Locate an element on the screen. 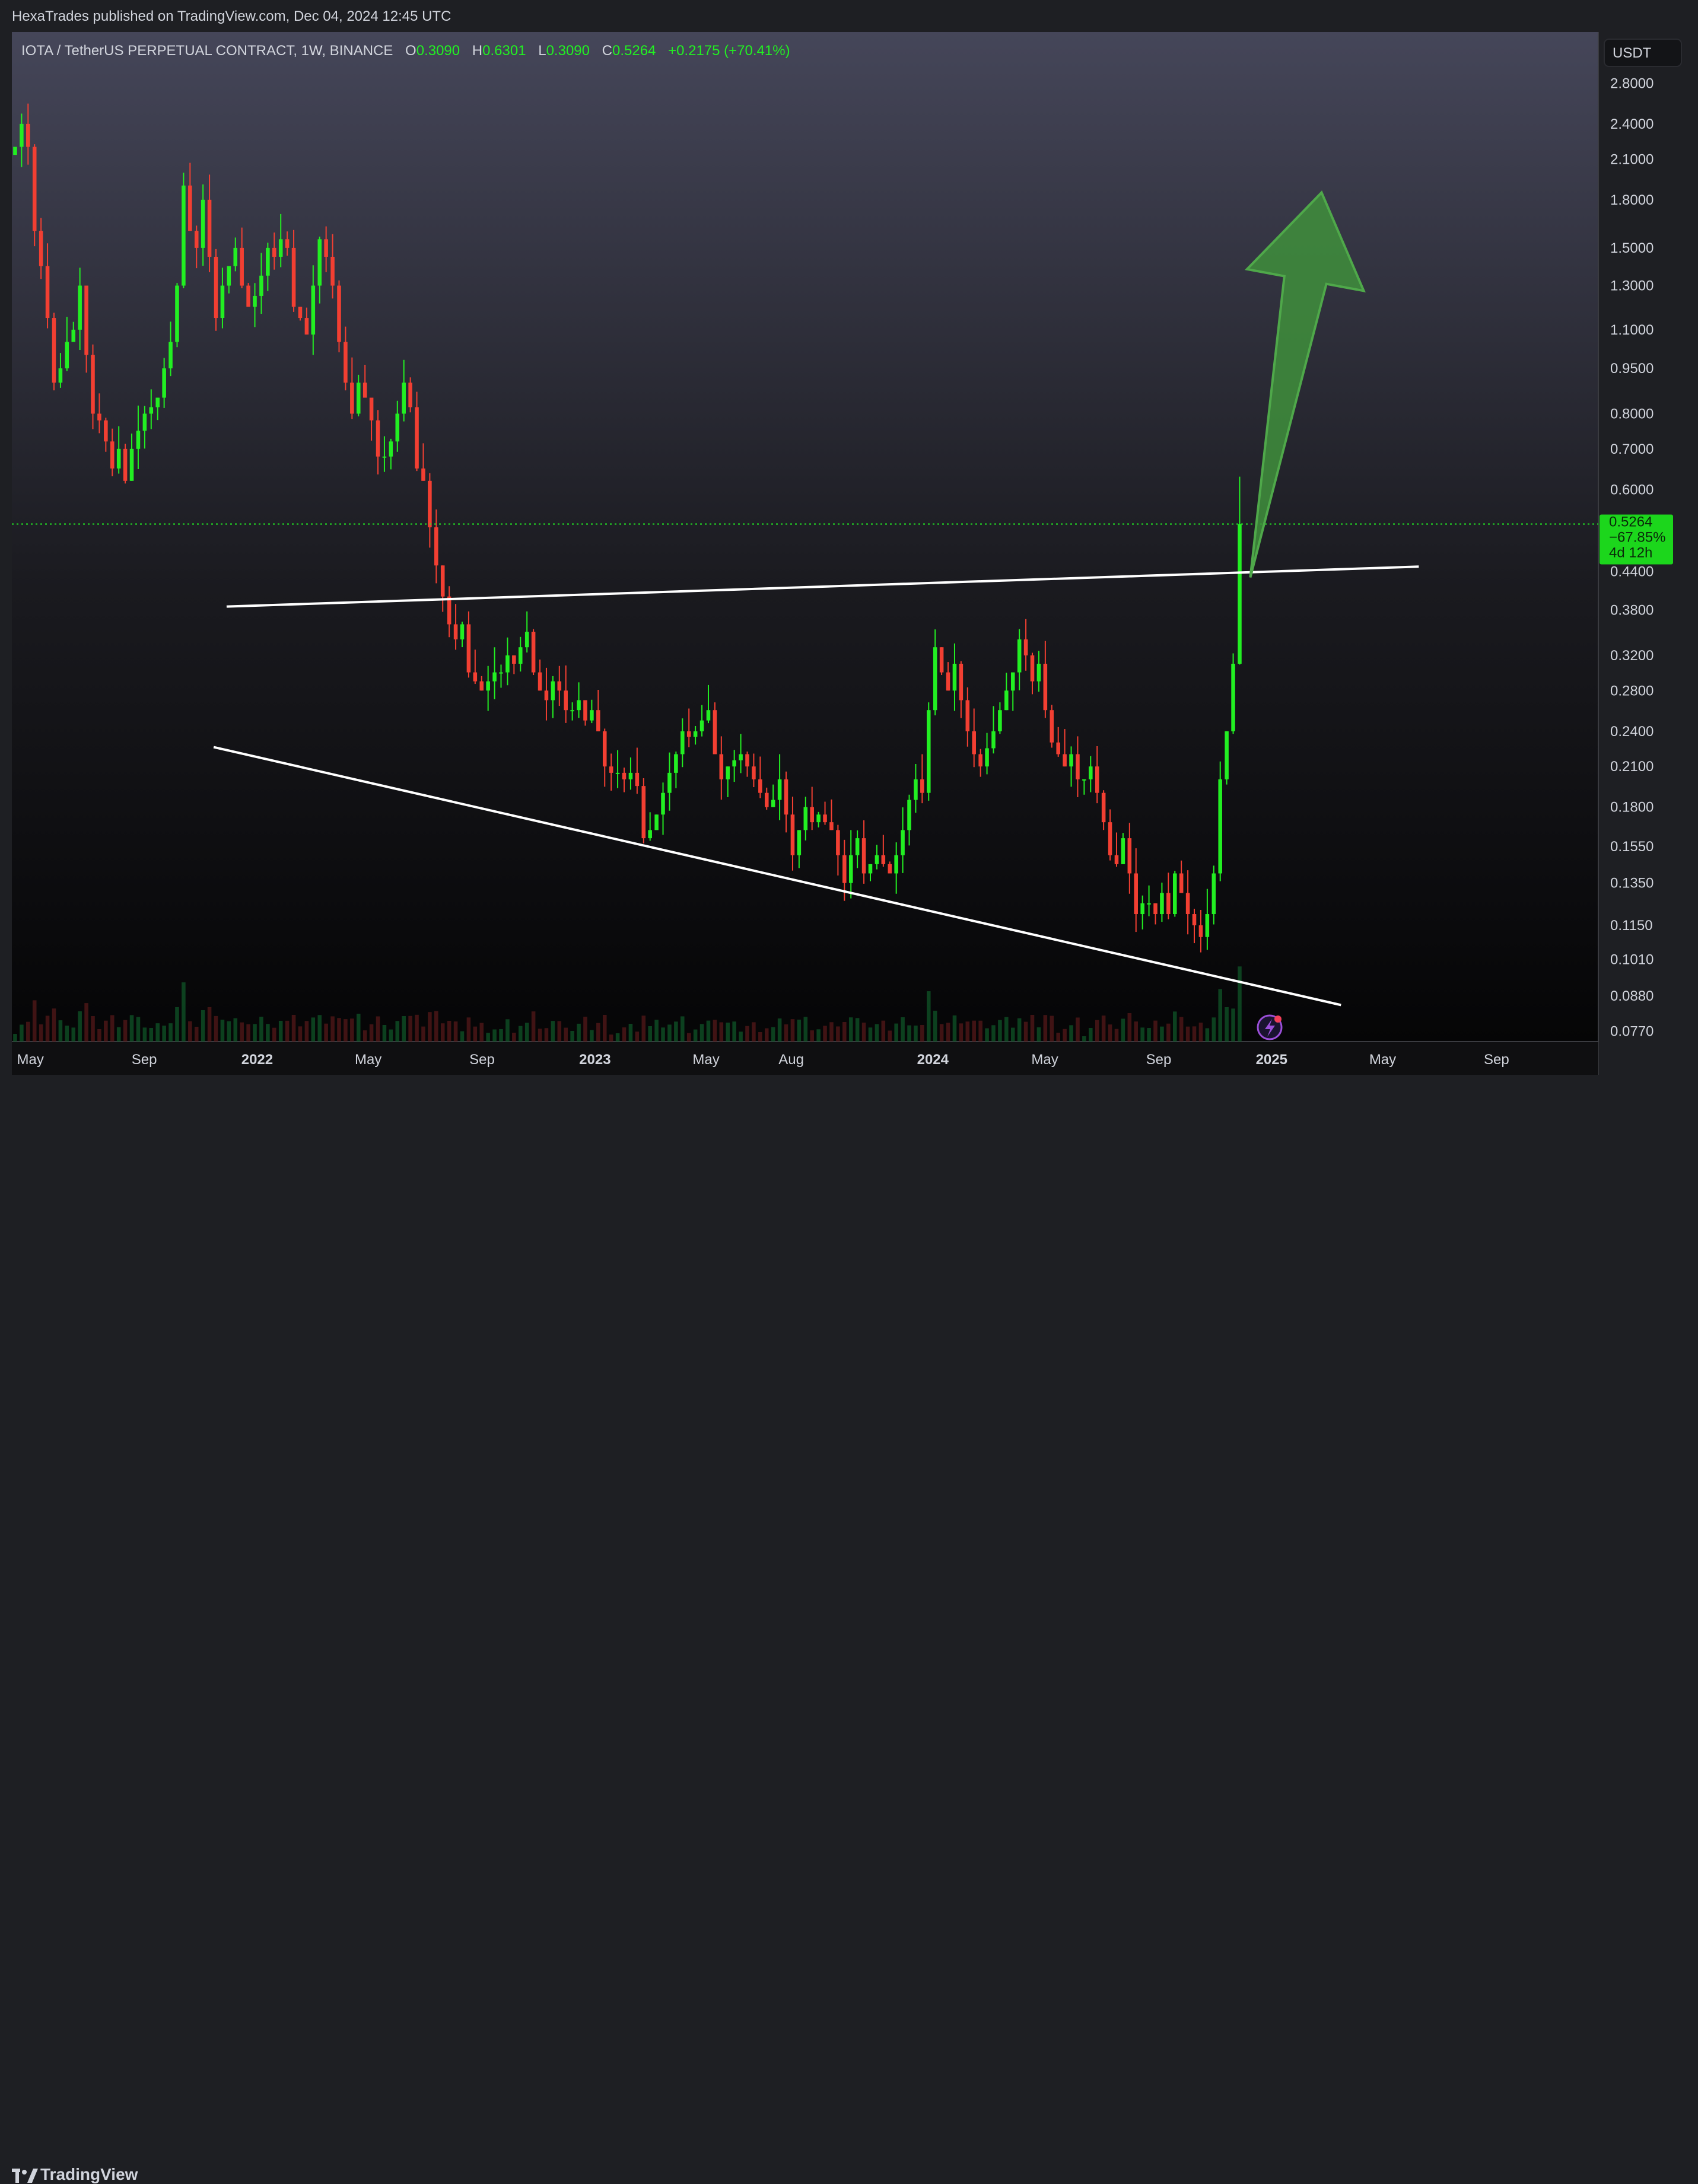 Image resolution: width=1698 pixels, height=2184 pixels. open-value: 0.3090 is located at coordinates (438, 51).